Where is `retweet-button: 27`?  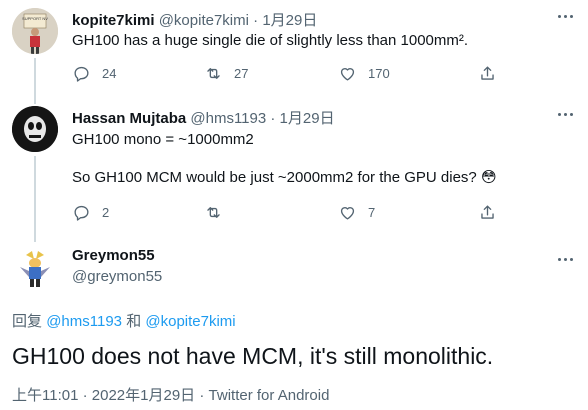
retweet-button: 27 is located at coordinates (226, 73).